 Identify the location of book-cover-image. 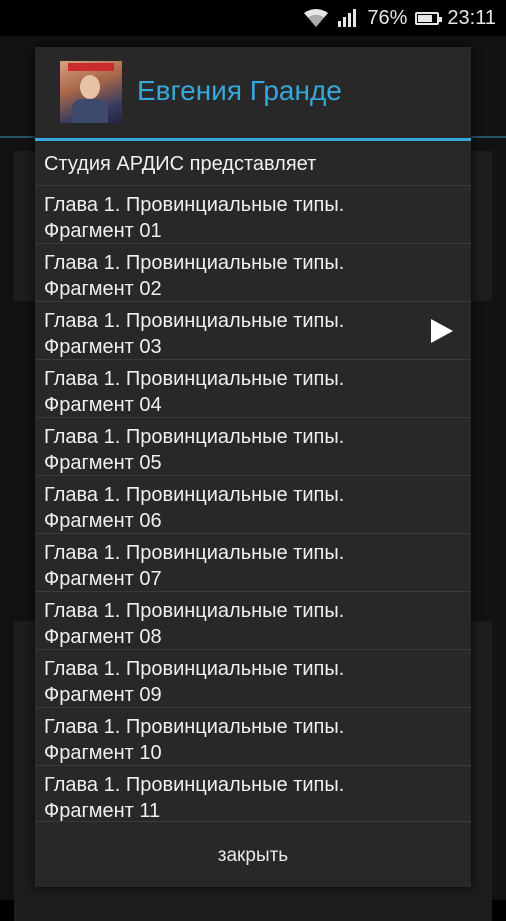
(91, 92).